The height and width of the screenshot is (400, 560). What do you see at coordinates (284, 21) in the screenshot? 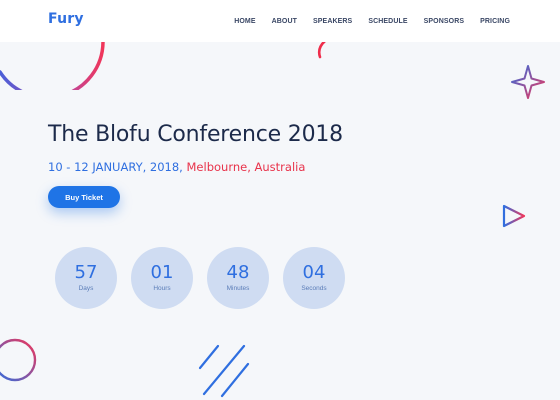
I see `nav-about: ABOUT` at bounding box center [284, 21].